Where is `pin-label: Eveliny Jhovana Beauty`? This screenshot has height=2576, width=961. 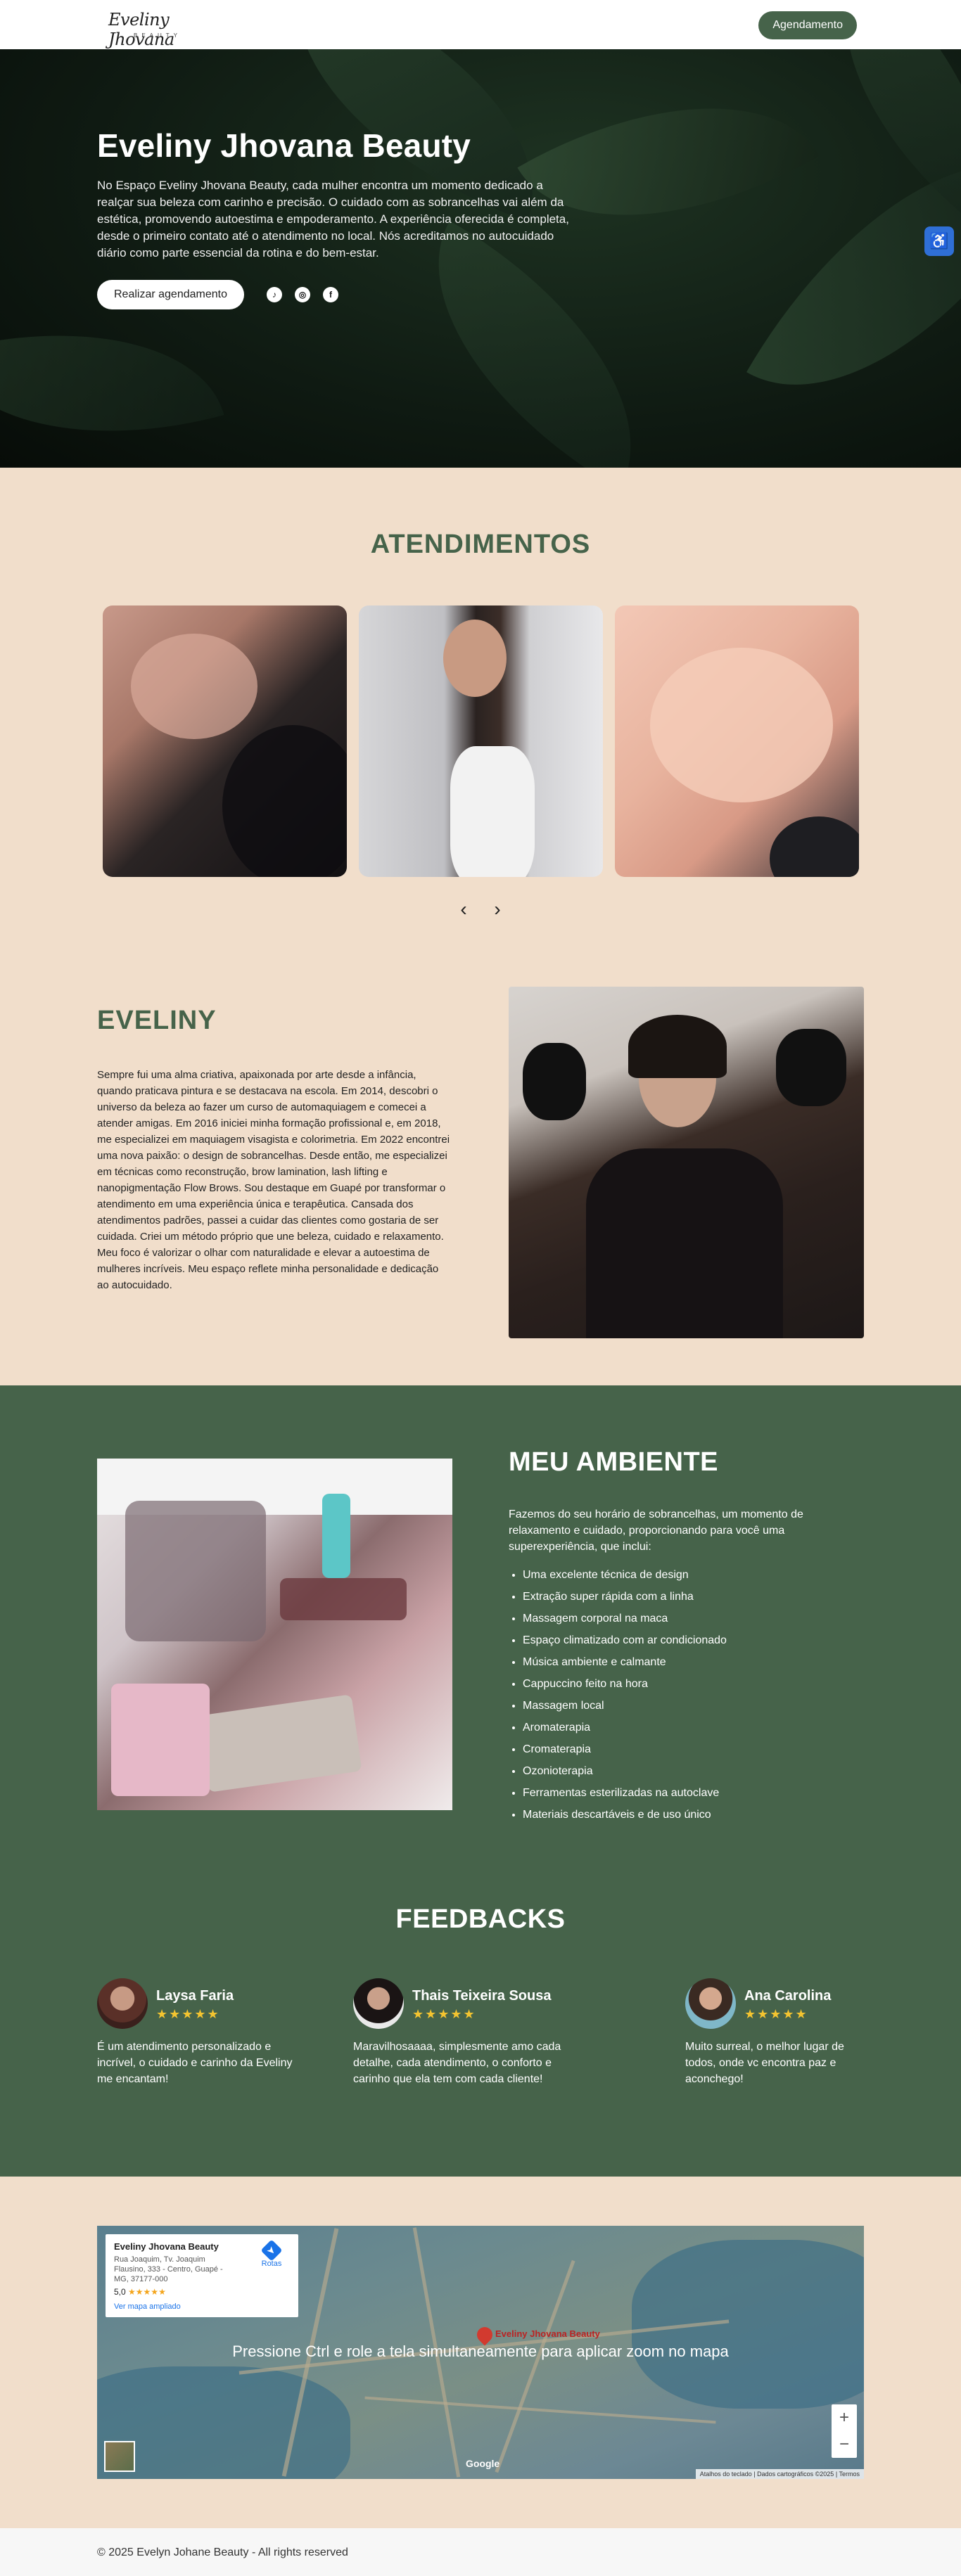 pin-label: Eveliny Jhovana Beauty is located at coordinates (547, 2333).